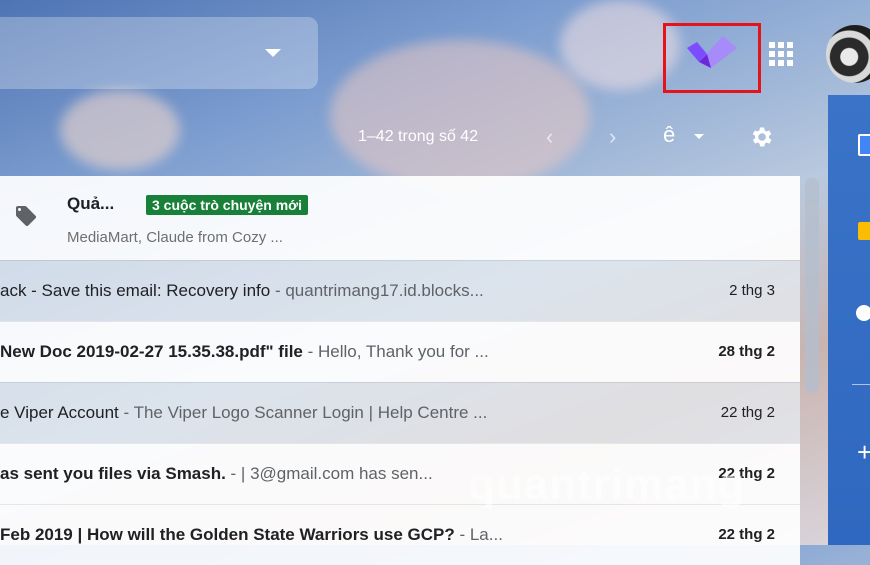  What do you see at coordinates (699, 136) in the screenshot?
I see `chevron-down-icon` at bounding box center [699, 136].